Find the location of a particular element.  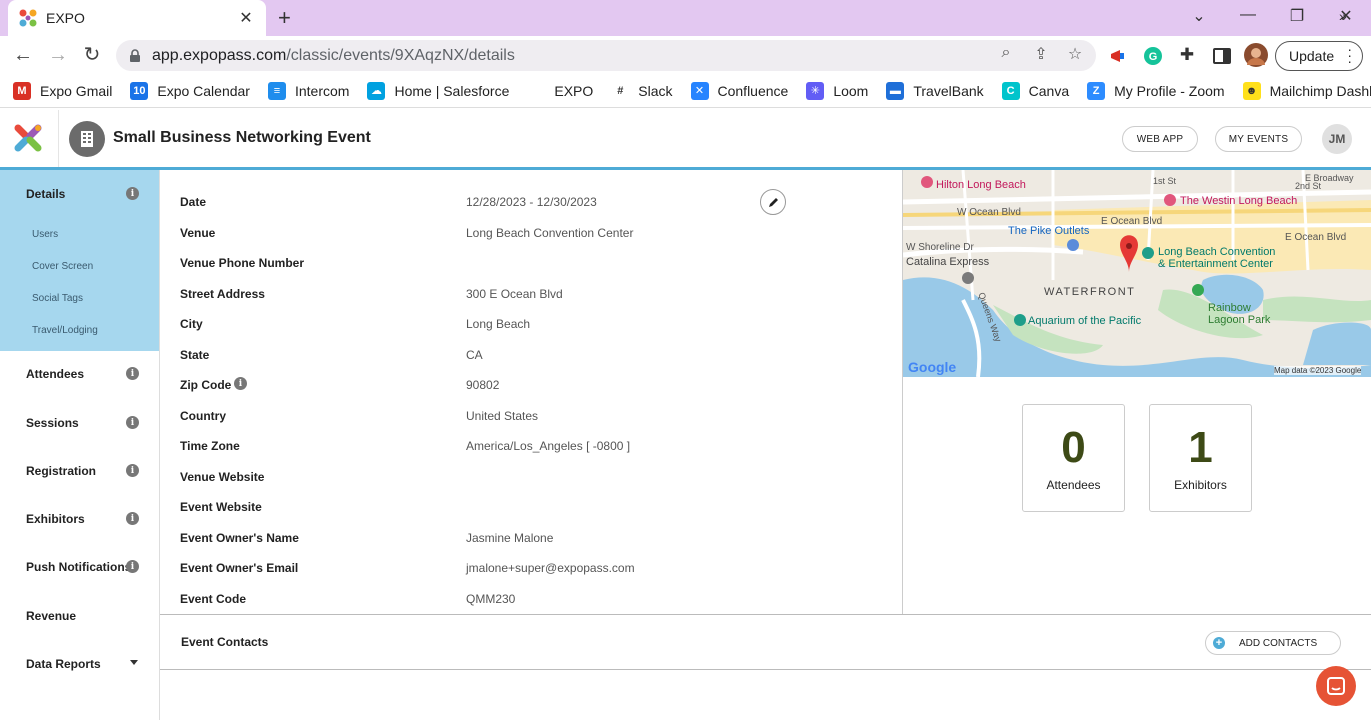

map-label-w-ocean: W Ocean Blvd is located at coordinates (989, 212).